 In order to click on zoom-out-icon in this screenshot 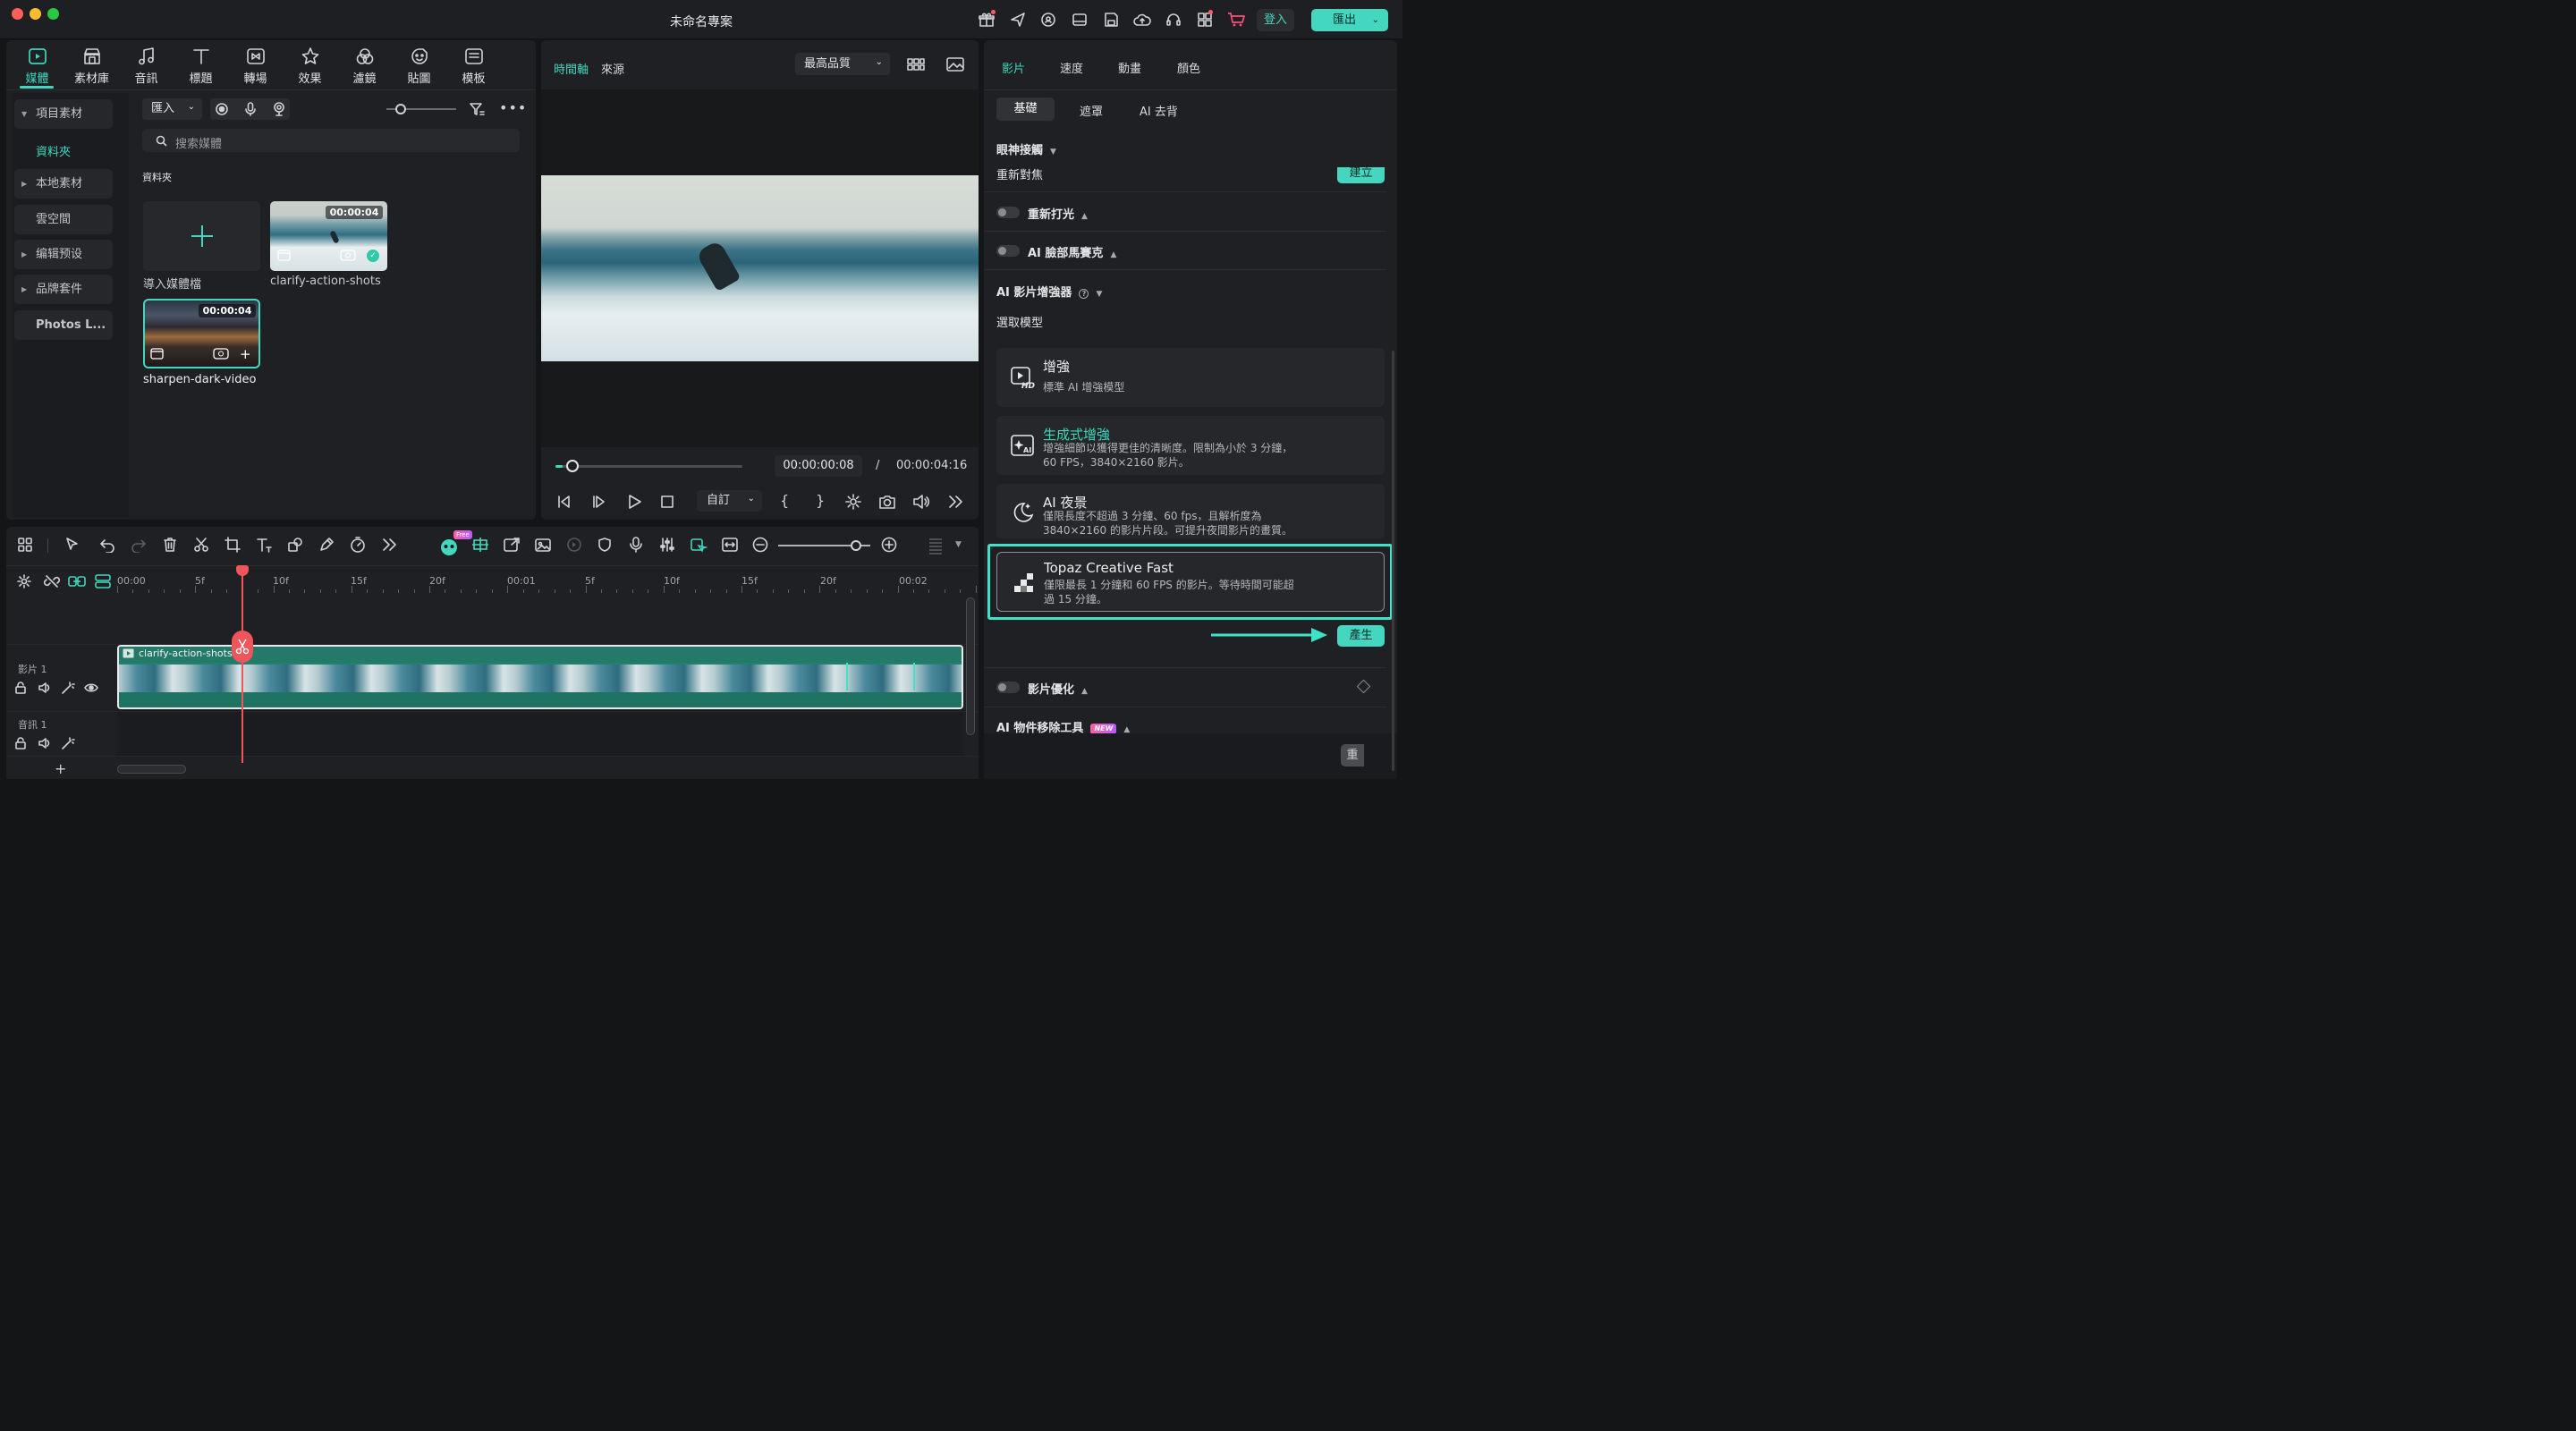, I will do `click(760, 545)`.